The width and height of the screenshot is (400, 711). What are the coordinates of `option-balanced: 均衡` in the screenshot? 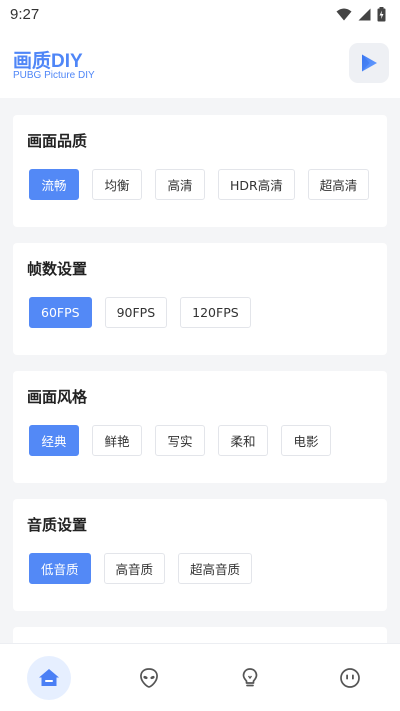 It's located at (117, 184).